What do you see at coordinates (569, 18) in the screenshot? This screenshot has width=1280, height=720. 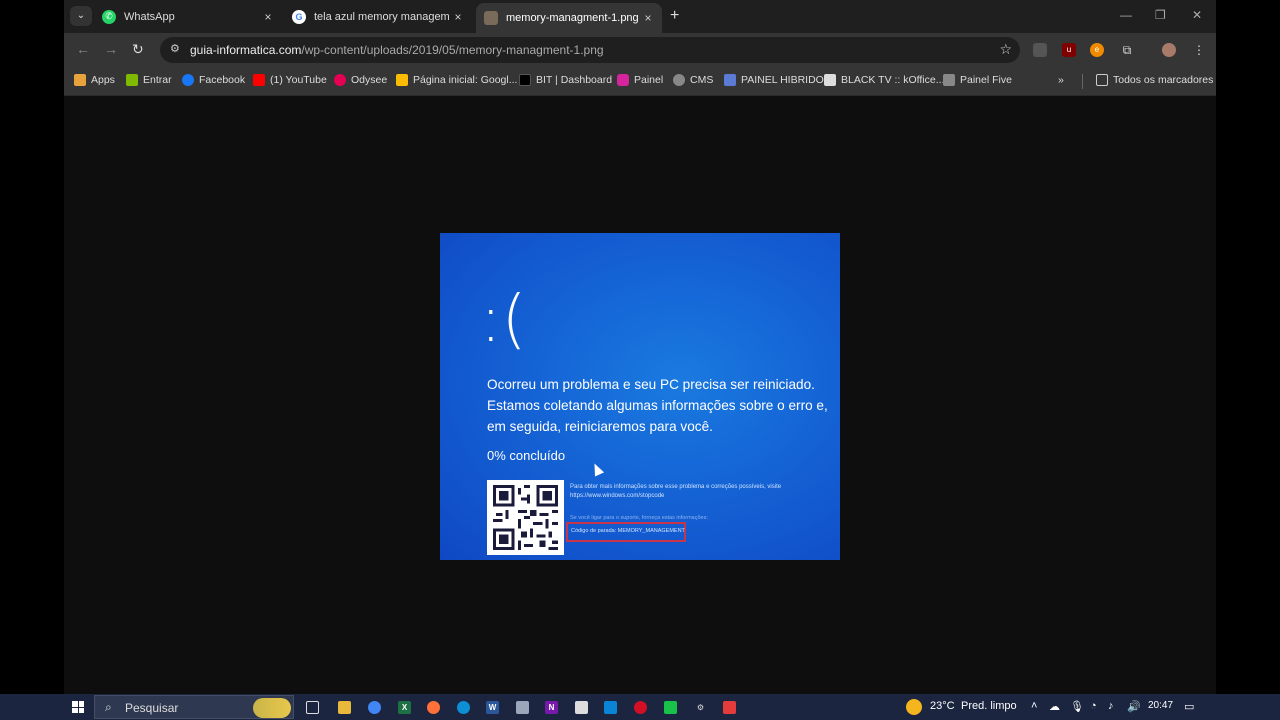 I see `tab-image-active: memory-managment-1.png (50 ×` at bounding box center [569, 18].